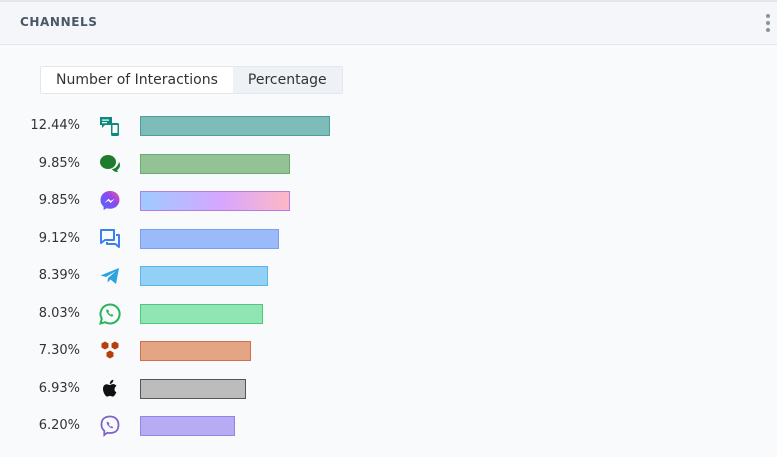 The image size is (777, 457). Describe the element at coordinates (201, 313) in the screenshot. I see `bar-whatsapp` at that location.